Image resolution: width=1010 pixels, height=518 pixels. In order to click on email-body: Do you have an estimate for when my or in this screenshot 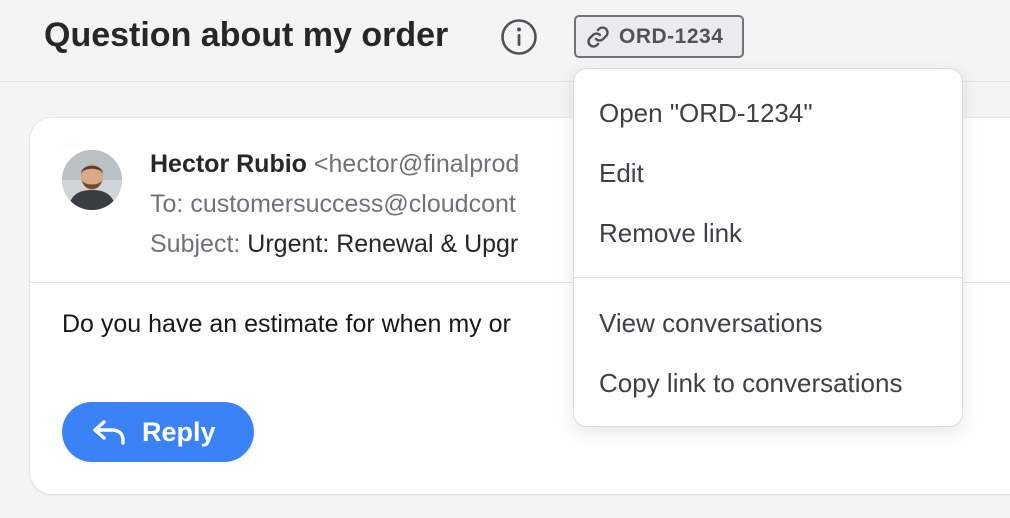, I will do `click(286, 324)`.